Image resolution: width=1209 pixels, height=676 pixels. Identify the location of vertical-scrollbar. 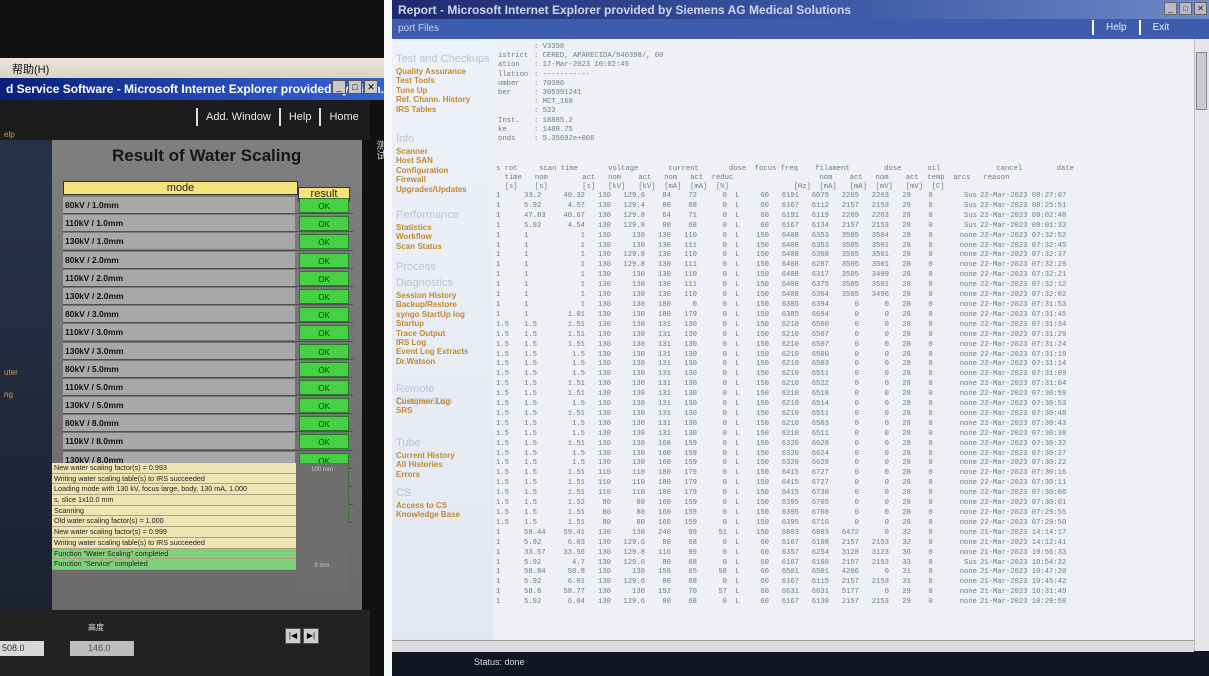
(1201, 345).